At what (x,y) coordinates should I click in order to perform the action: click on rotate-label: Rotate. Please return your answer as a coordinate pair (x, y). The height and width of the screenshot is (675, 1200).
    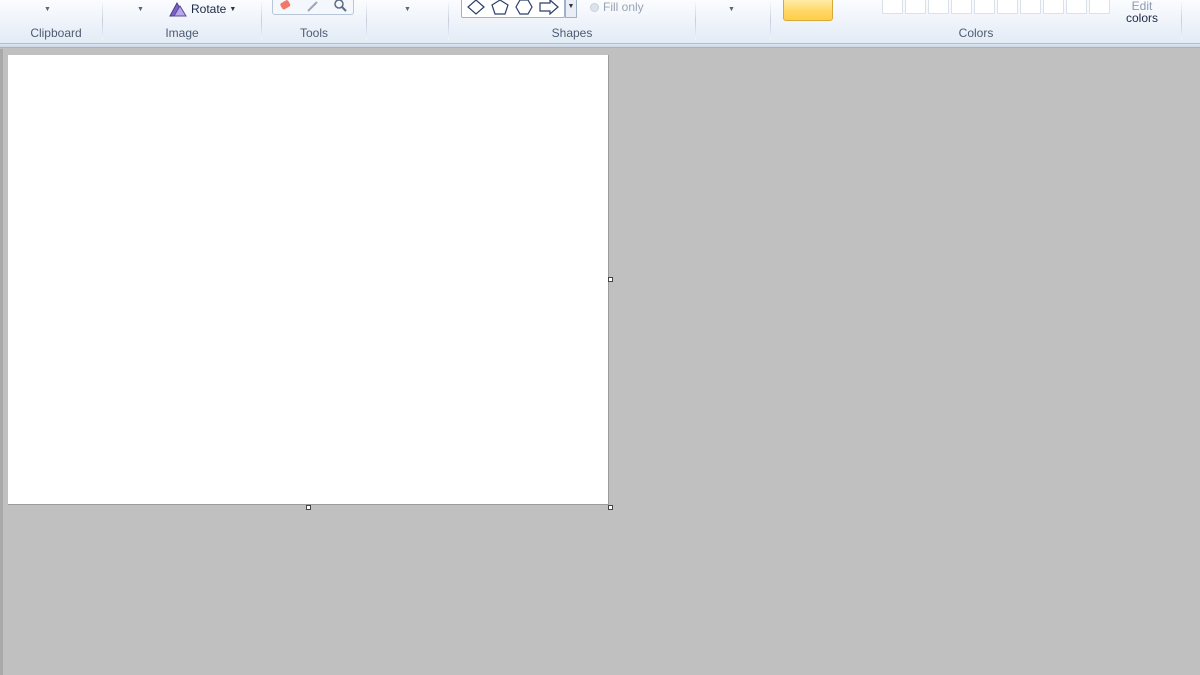
    Looking at the image, I should click on (209, 9).